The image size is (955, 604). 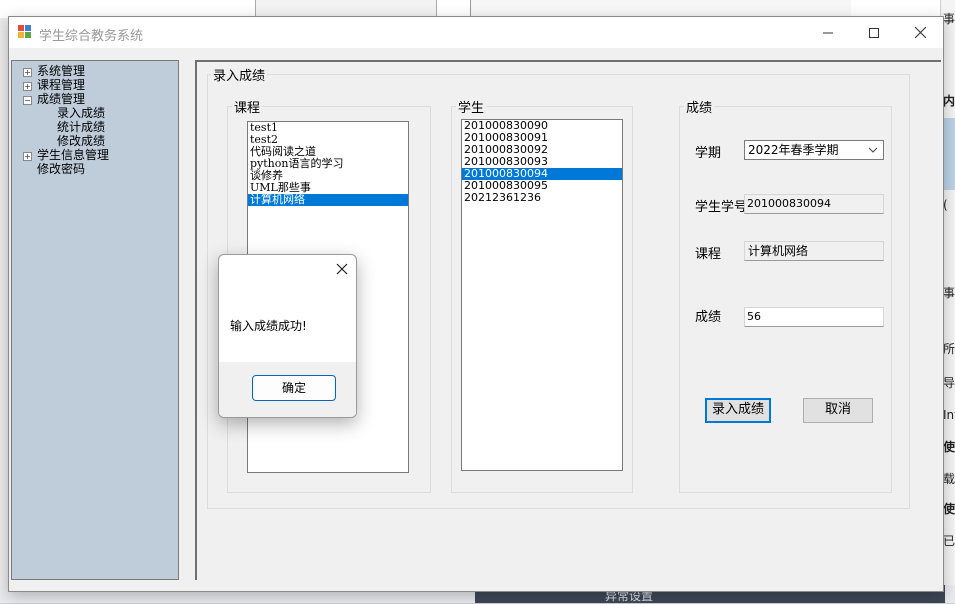 I want to click on title-bar: 学生综合教务系统, so click(x=476, y=32).